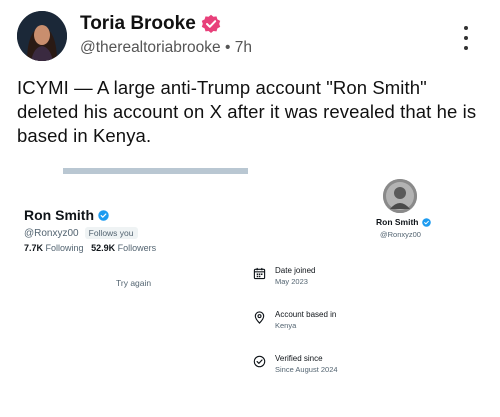  Describe the element at coordinates (64, 248) in the screenshot. I see `following-label: Following` at that location.